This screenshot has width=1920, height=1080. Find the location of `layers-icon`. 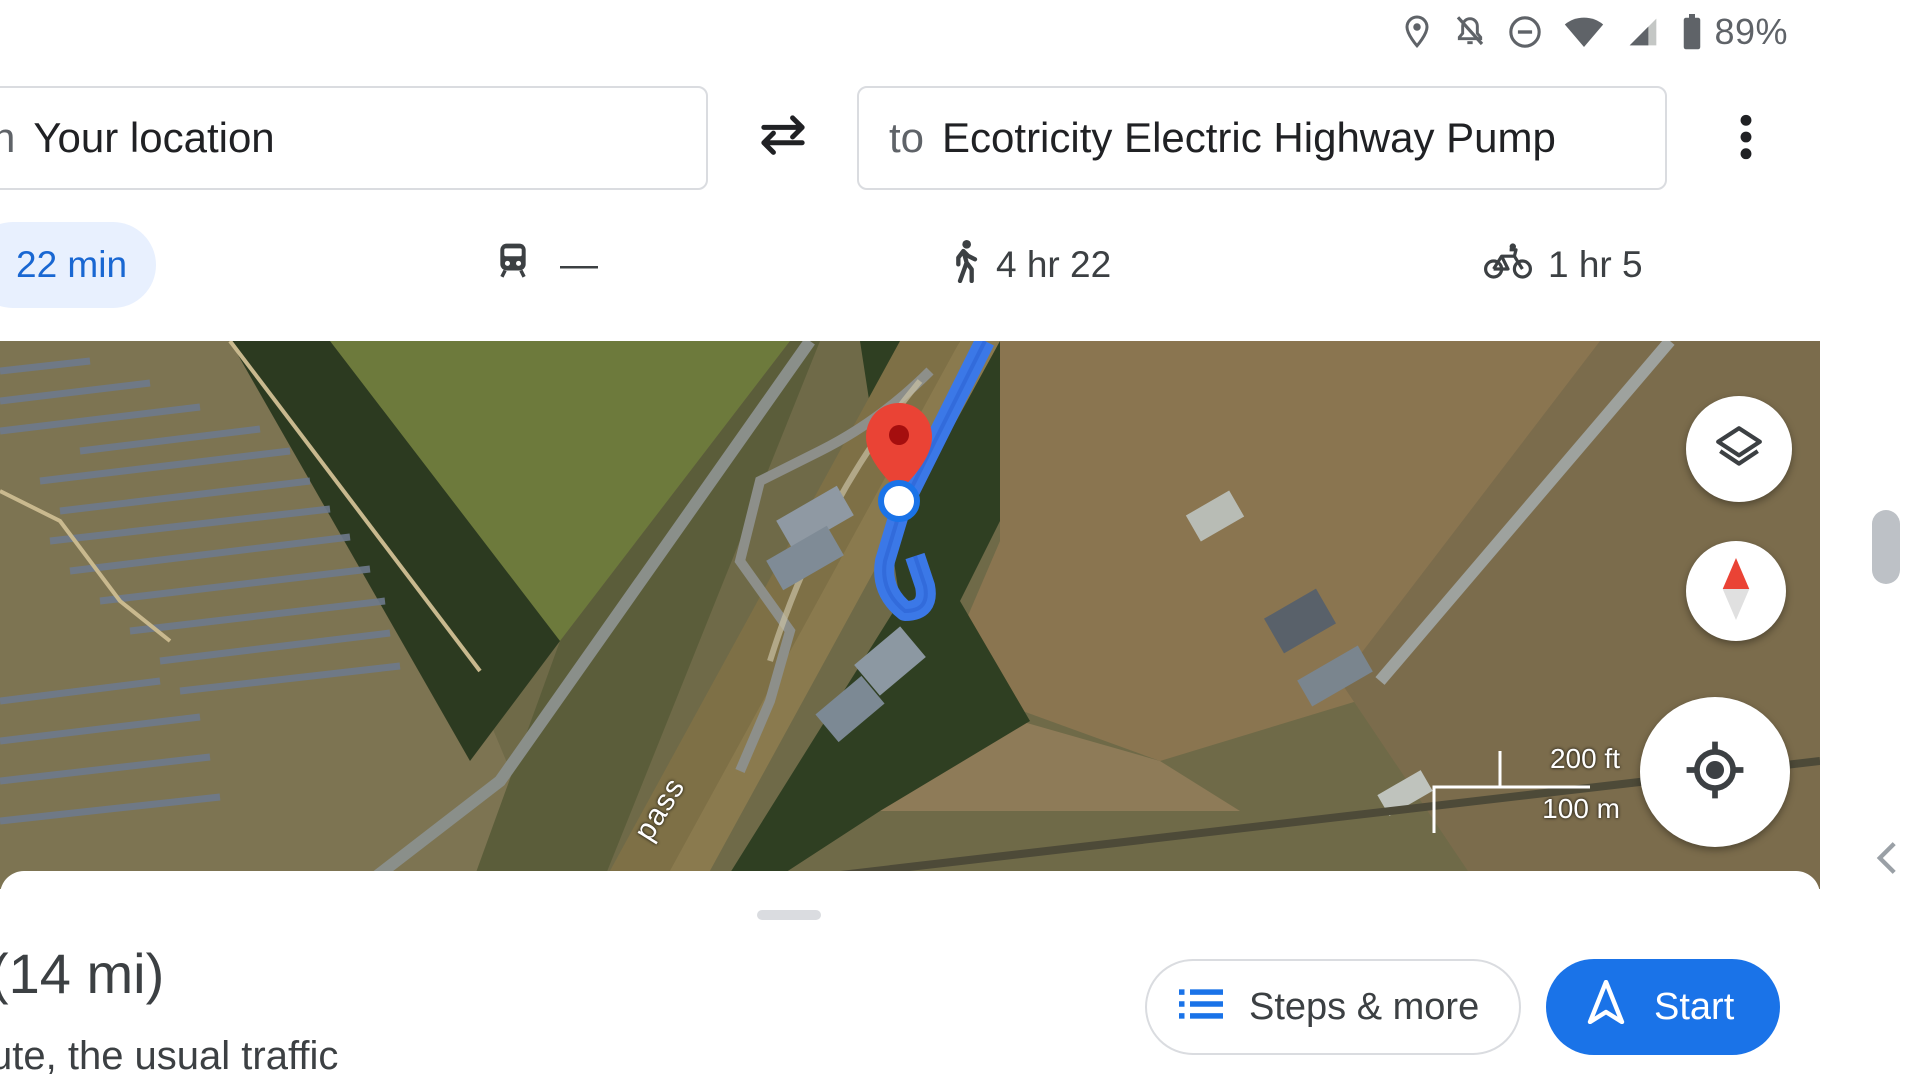

layers-icon is located at coordinates (1739, 449).